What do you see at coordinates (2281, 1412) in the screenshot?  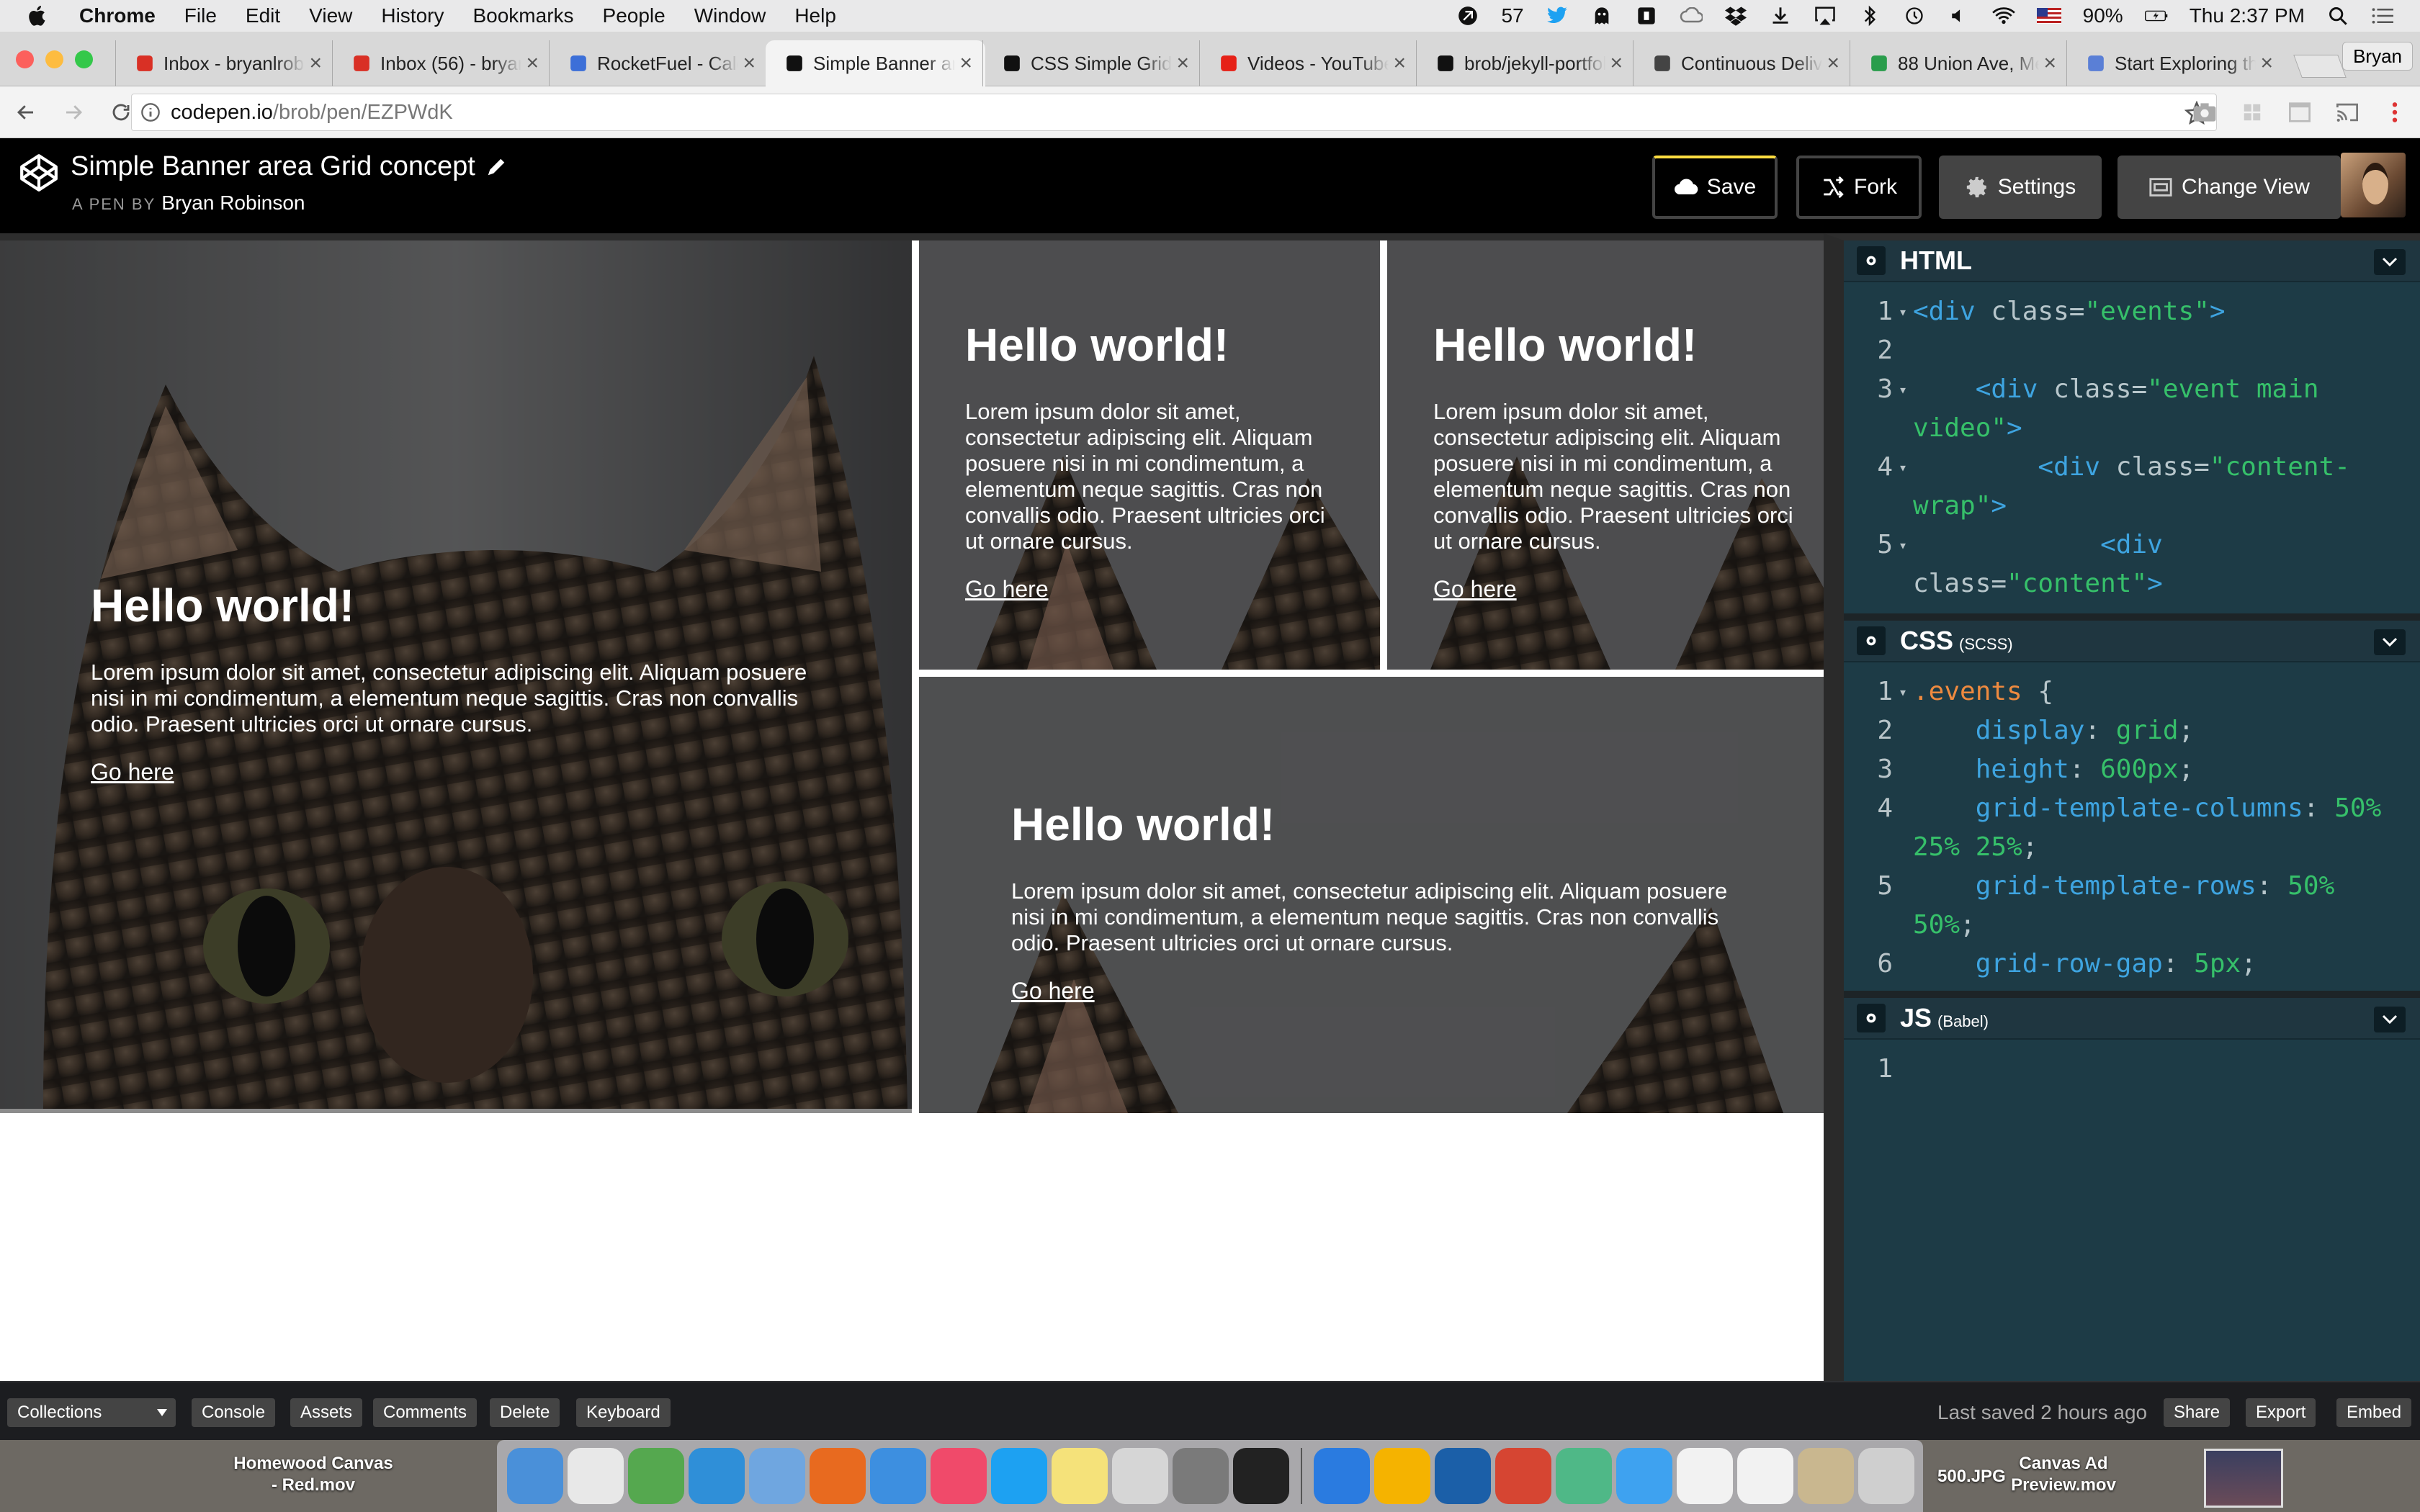 I see `export-button: Export` at bounding box center [2281, 1412].